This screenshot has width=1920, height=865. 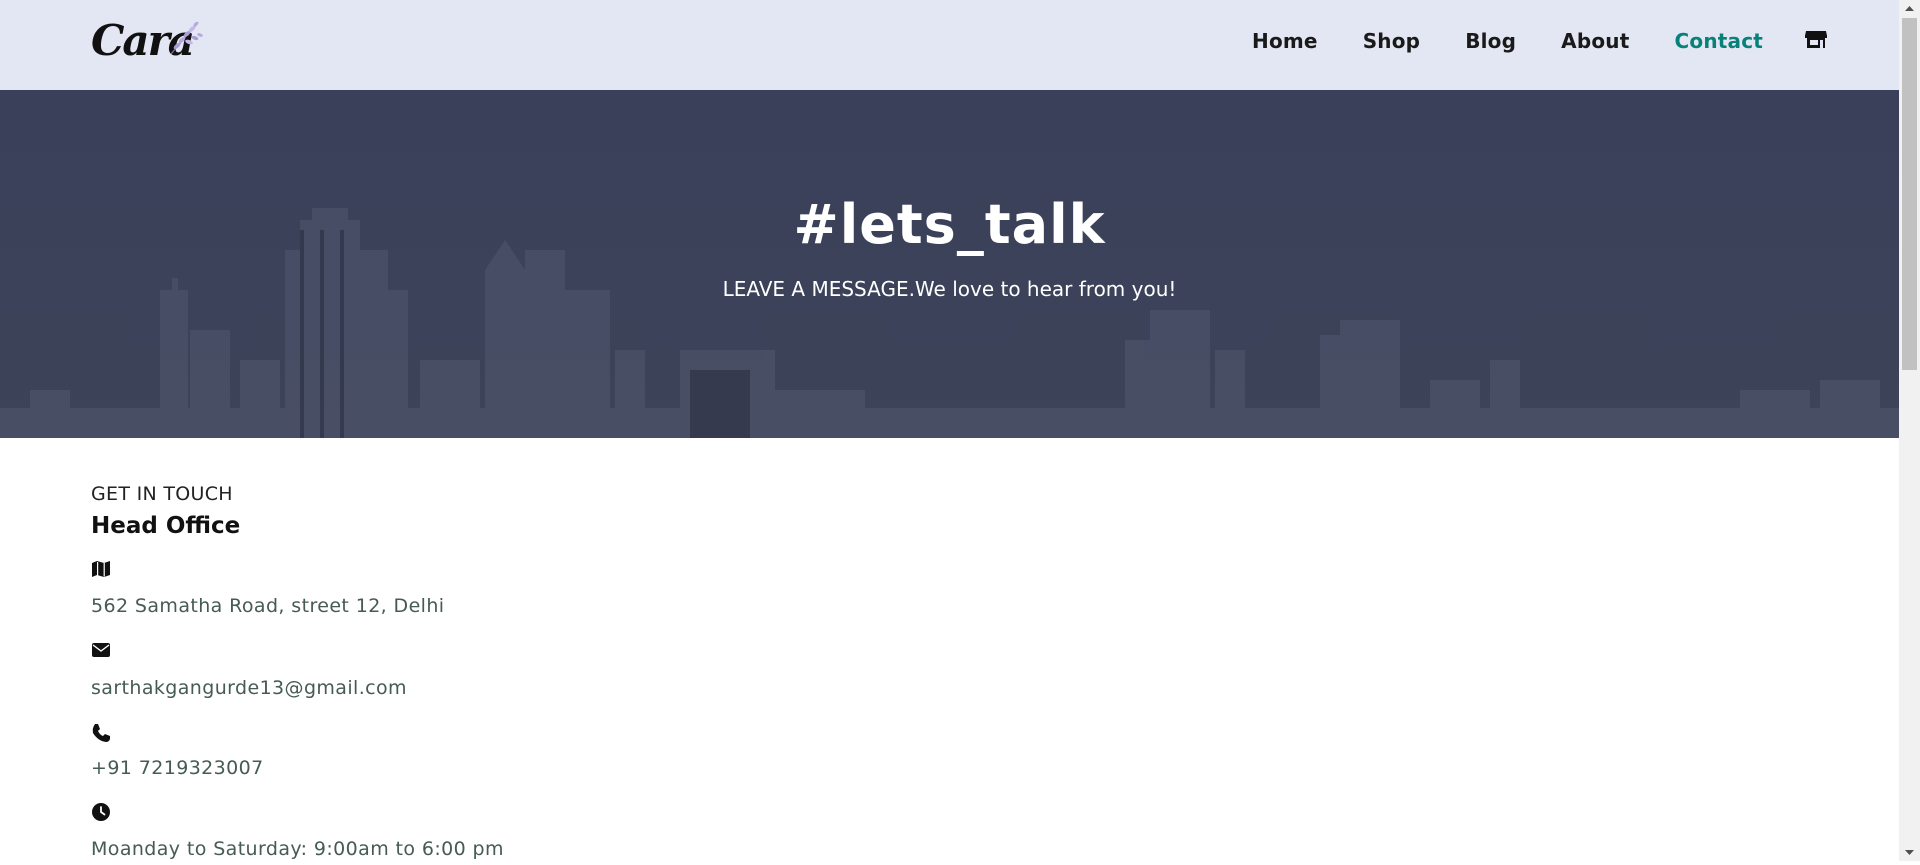 What do you see at coordinates (1285, 41) in the screenshot?
I see `nav-home: Home` at bounding box center [1285, 41].